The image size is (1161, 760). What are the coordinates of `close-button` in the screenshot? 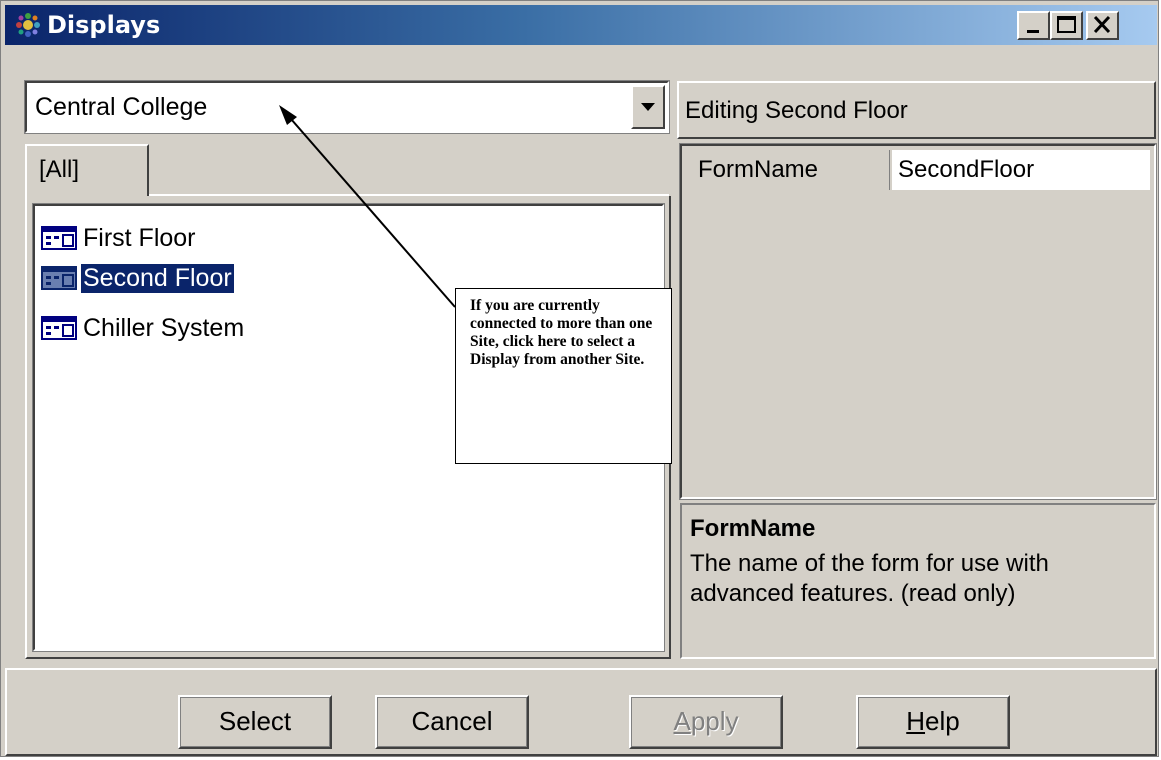 It's located at (1102, 25).